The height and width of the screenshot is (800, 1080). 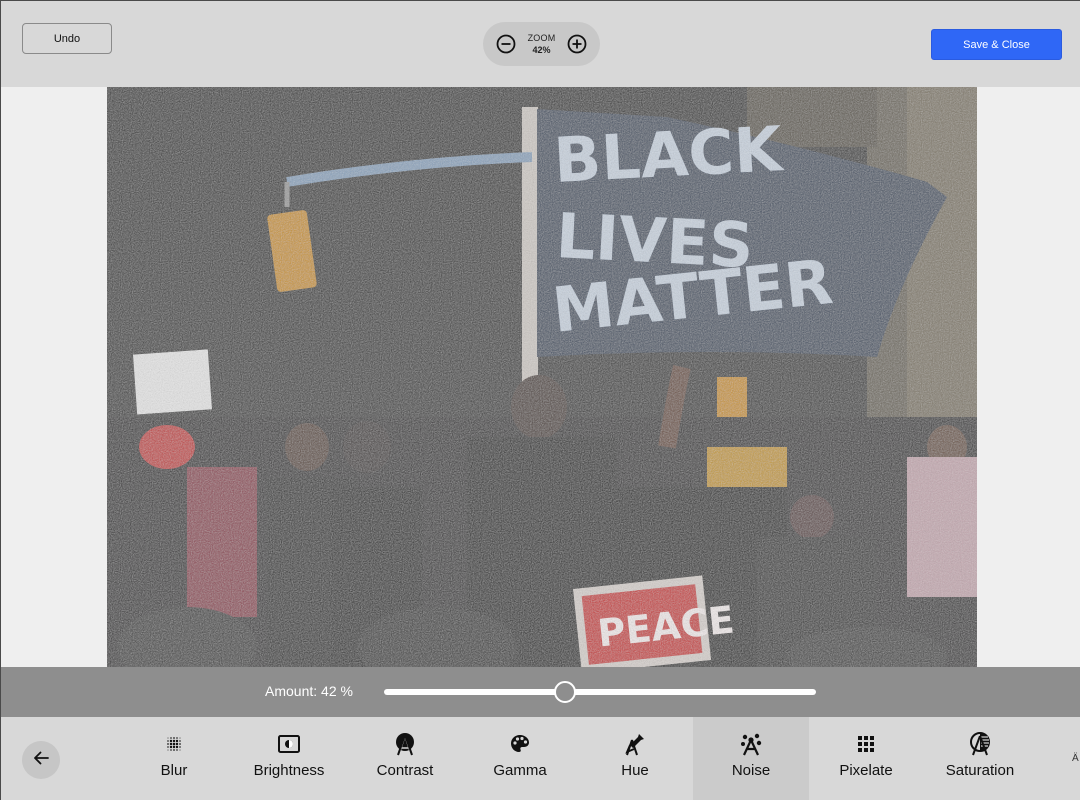 I want to click on tool-label: Saturation, so click(x=980, y=770).